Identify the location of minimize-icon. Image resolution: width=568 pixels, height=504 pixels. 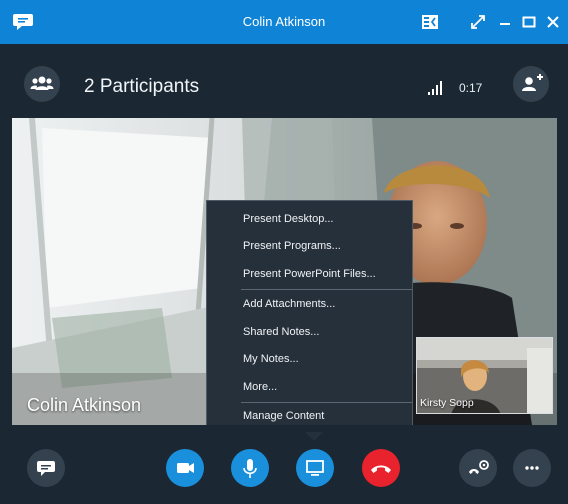
(505, 22).